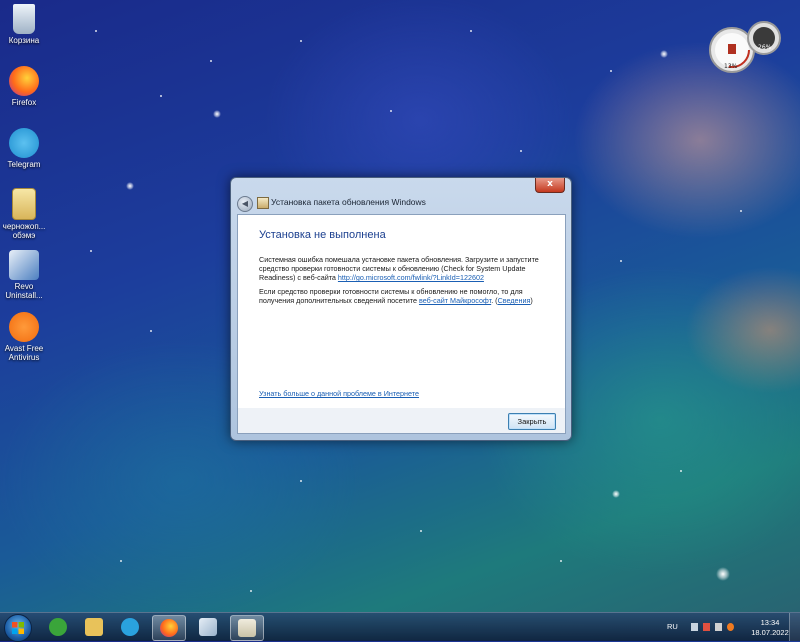  What do you see at coordinates (24, 102) in the screenshot?
I see `desktop-icon-label: Firefox` at bounding box center [24, 102].